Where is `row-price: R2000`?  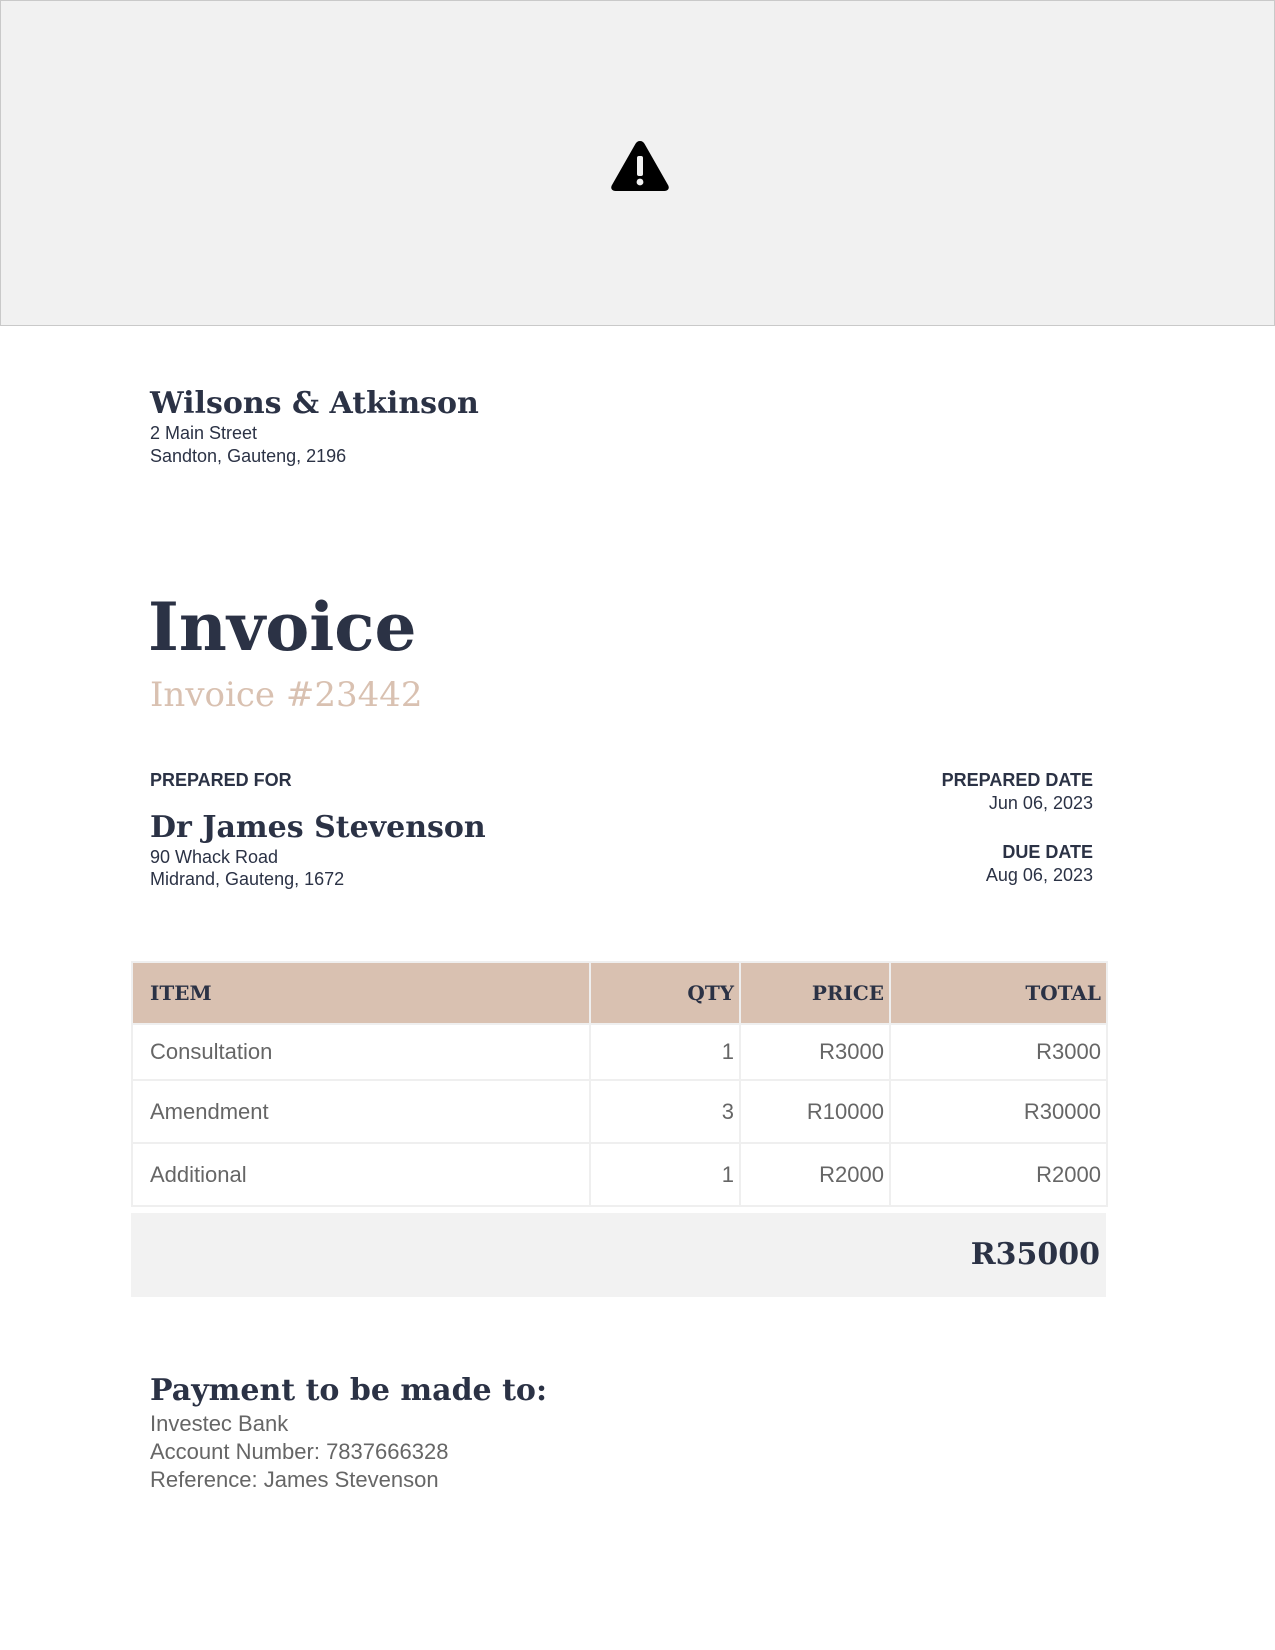 row-price: R2000 is located at coordinates (815, 1174).